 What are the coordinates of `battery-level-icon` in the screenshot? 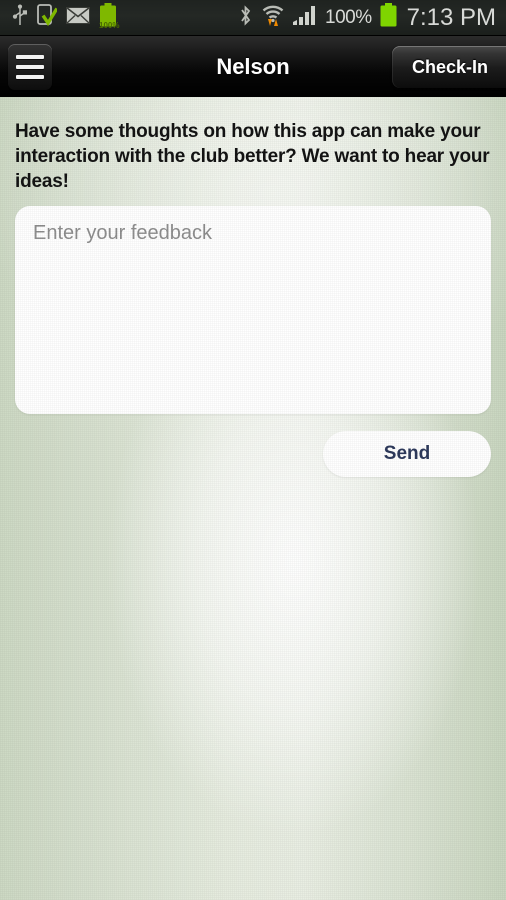 It's located at (388, 17).